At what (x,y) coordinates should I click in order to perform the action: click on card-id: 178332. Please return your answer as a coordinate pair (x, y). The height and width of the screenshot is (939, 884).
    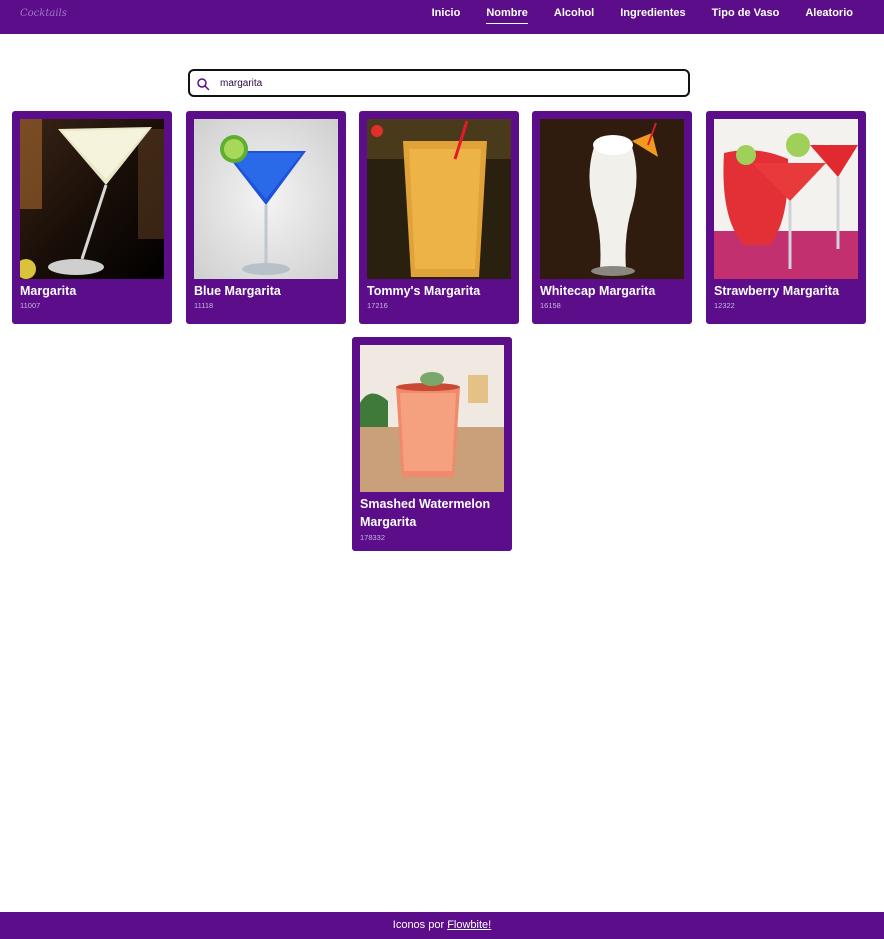
    Looking at the image, I should click on (373, 537).